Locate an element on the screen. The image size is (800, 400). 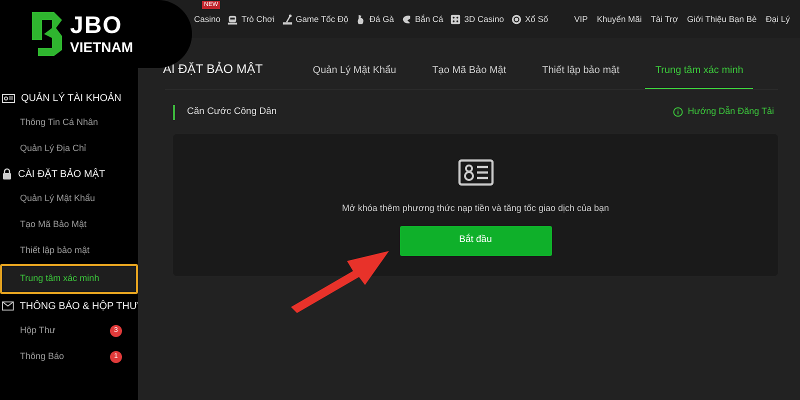
nav-link: Game Tốc Độ is located at coordinates (315, 19).